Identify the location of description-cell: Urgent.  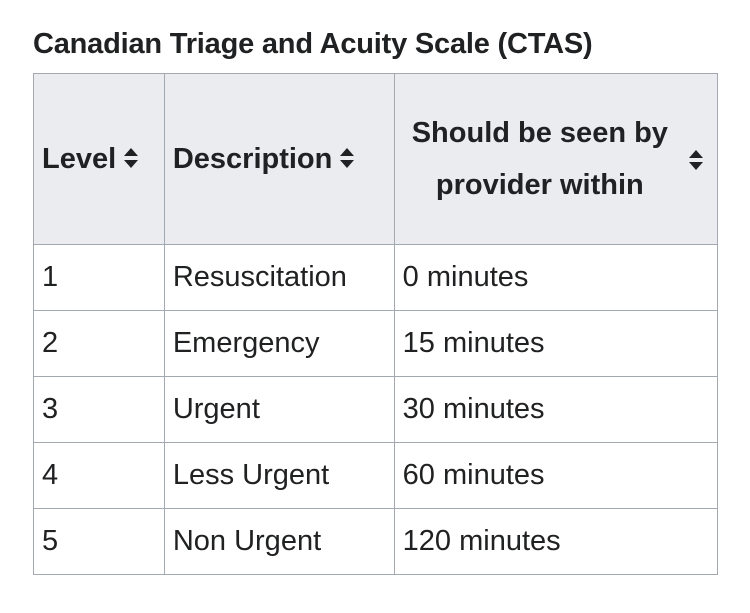
(279, 409).